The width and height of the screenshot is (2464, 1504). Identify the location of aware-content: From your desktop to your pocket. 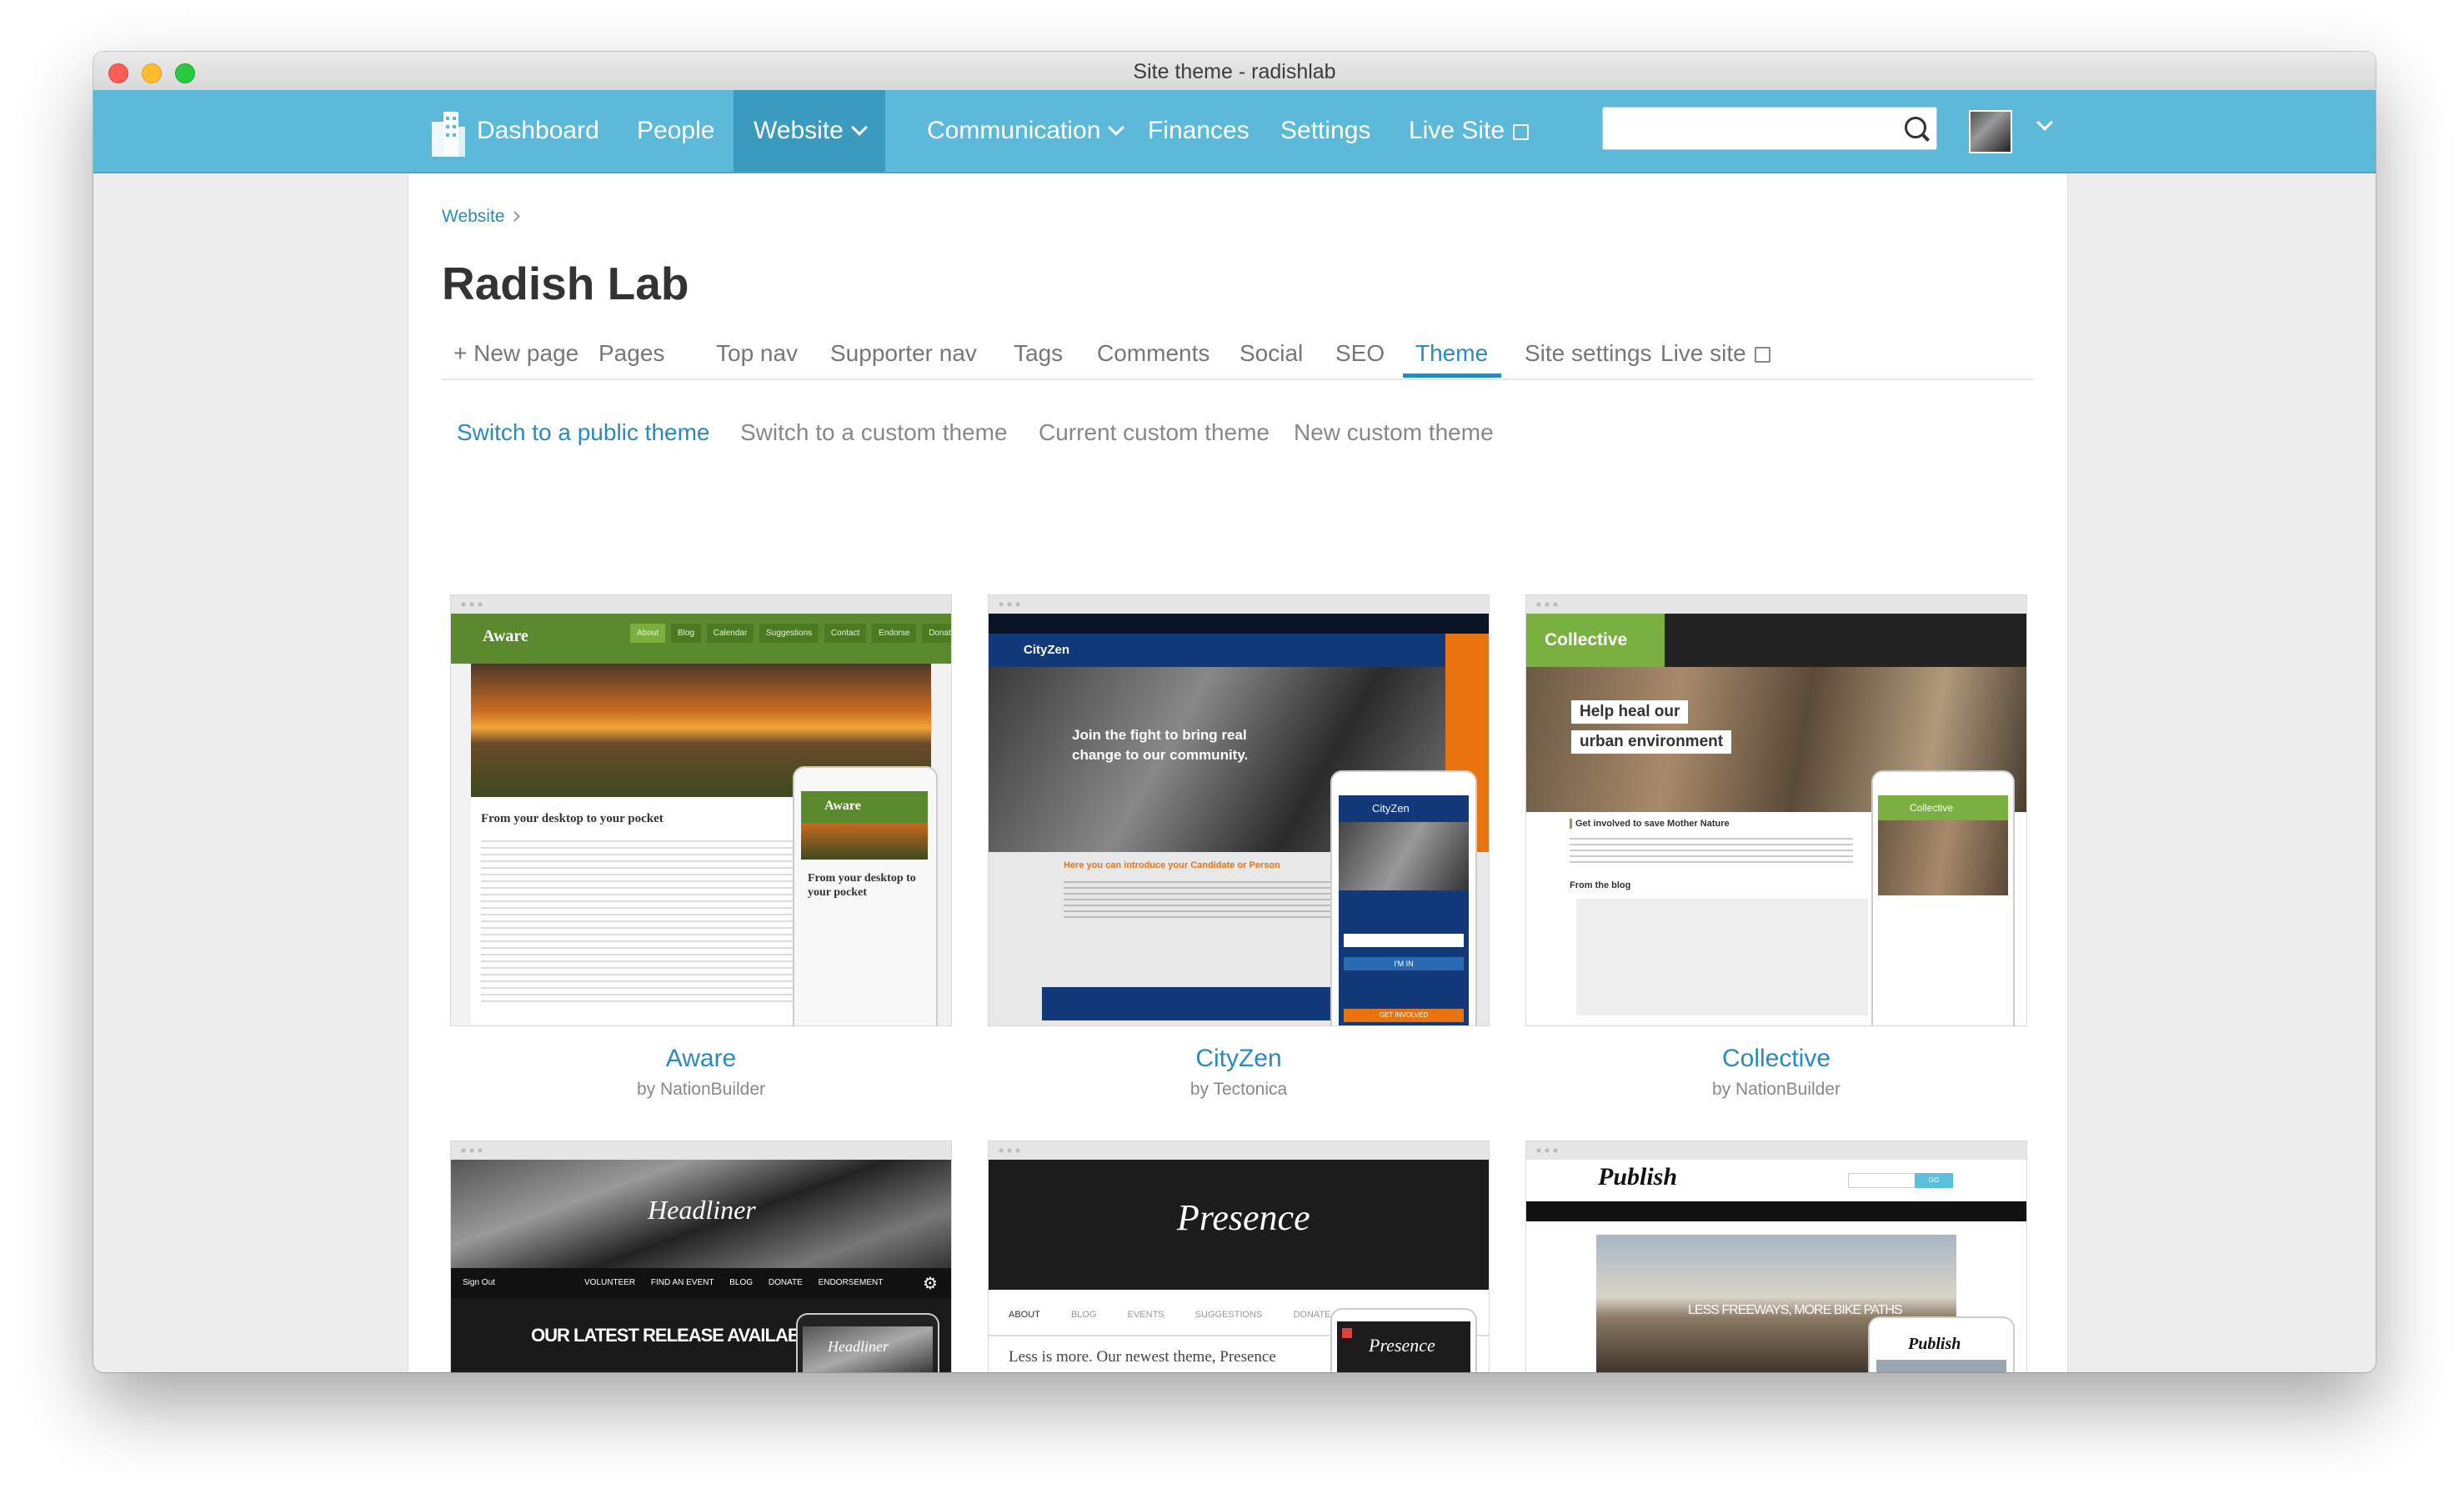
(646, 911).